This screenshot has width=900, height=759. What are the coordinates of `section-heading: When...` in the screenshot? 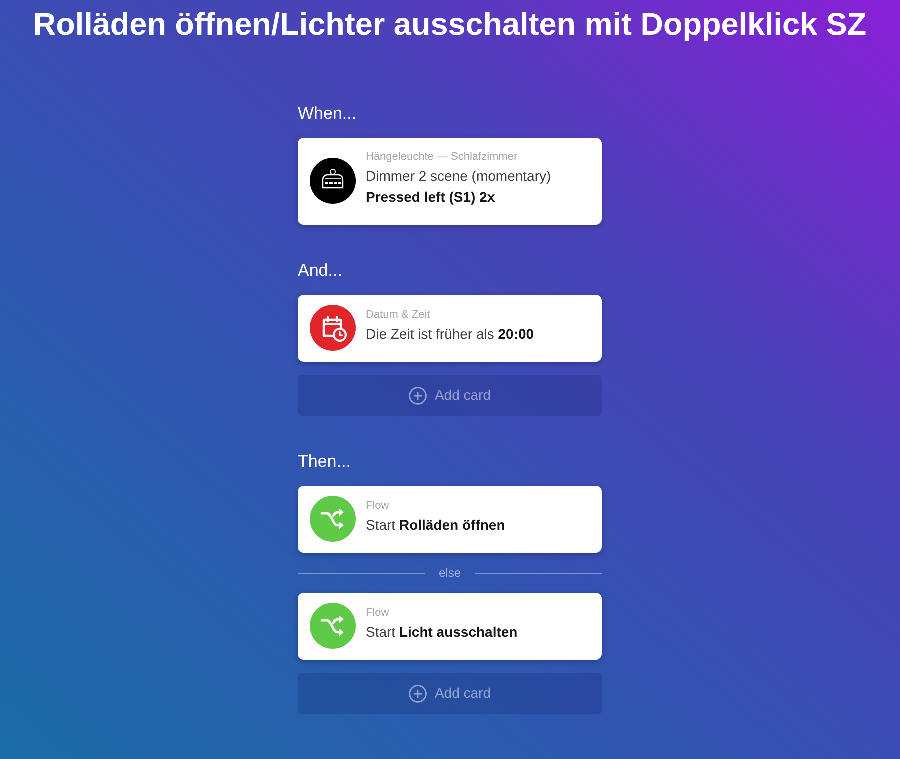 It's located at (328, 114).